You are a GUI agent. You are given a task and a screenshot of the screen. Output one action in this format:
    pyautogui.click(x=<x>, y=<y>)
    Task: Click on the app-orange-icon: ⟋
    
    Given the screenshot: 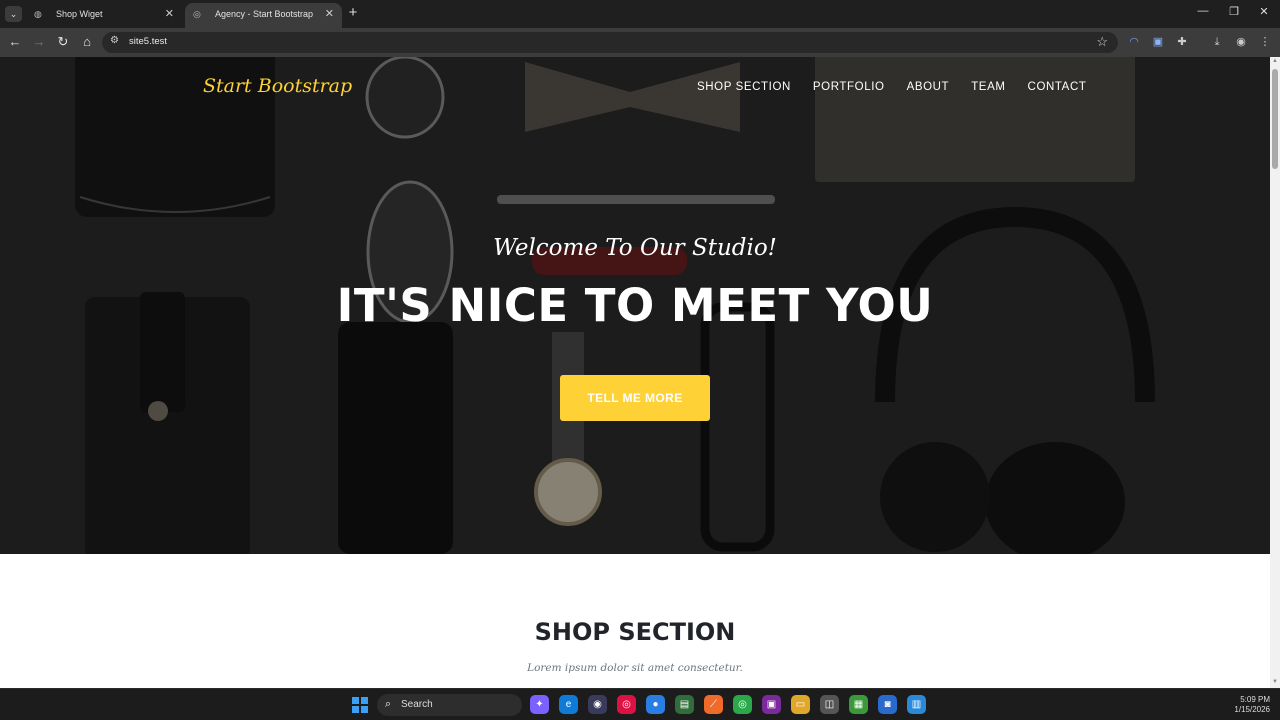 What is the action you would take?
    pyautogui.click(x=713, y=704)
    